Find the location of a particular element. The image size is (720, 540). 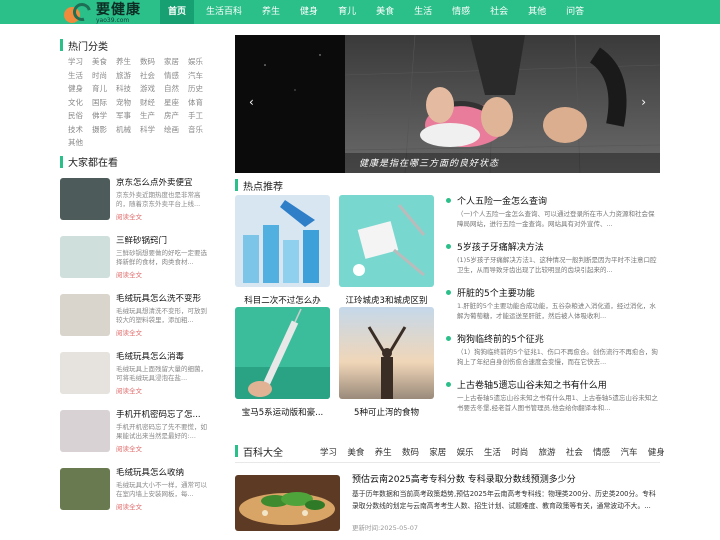

category-link: 民俗 is located at coordinates (80, 116).